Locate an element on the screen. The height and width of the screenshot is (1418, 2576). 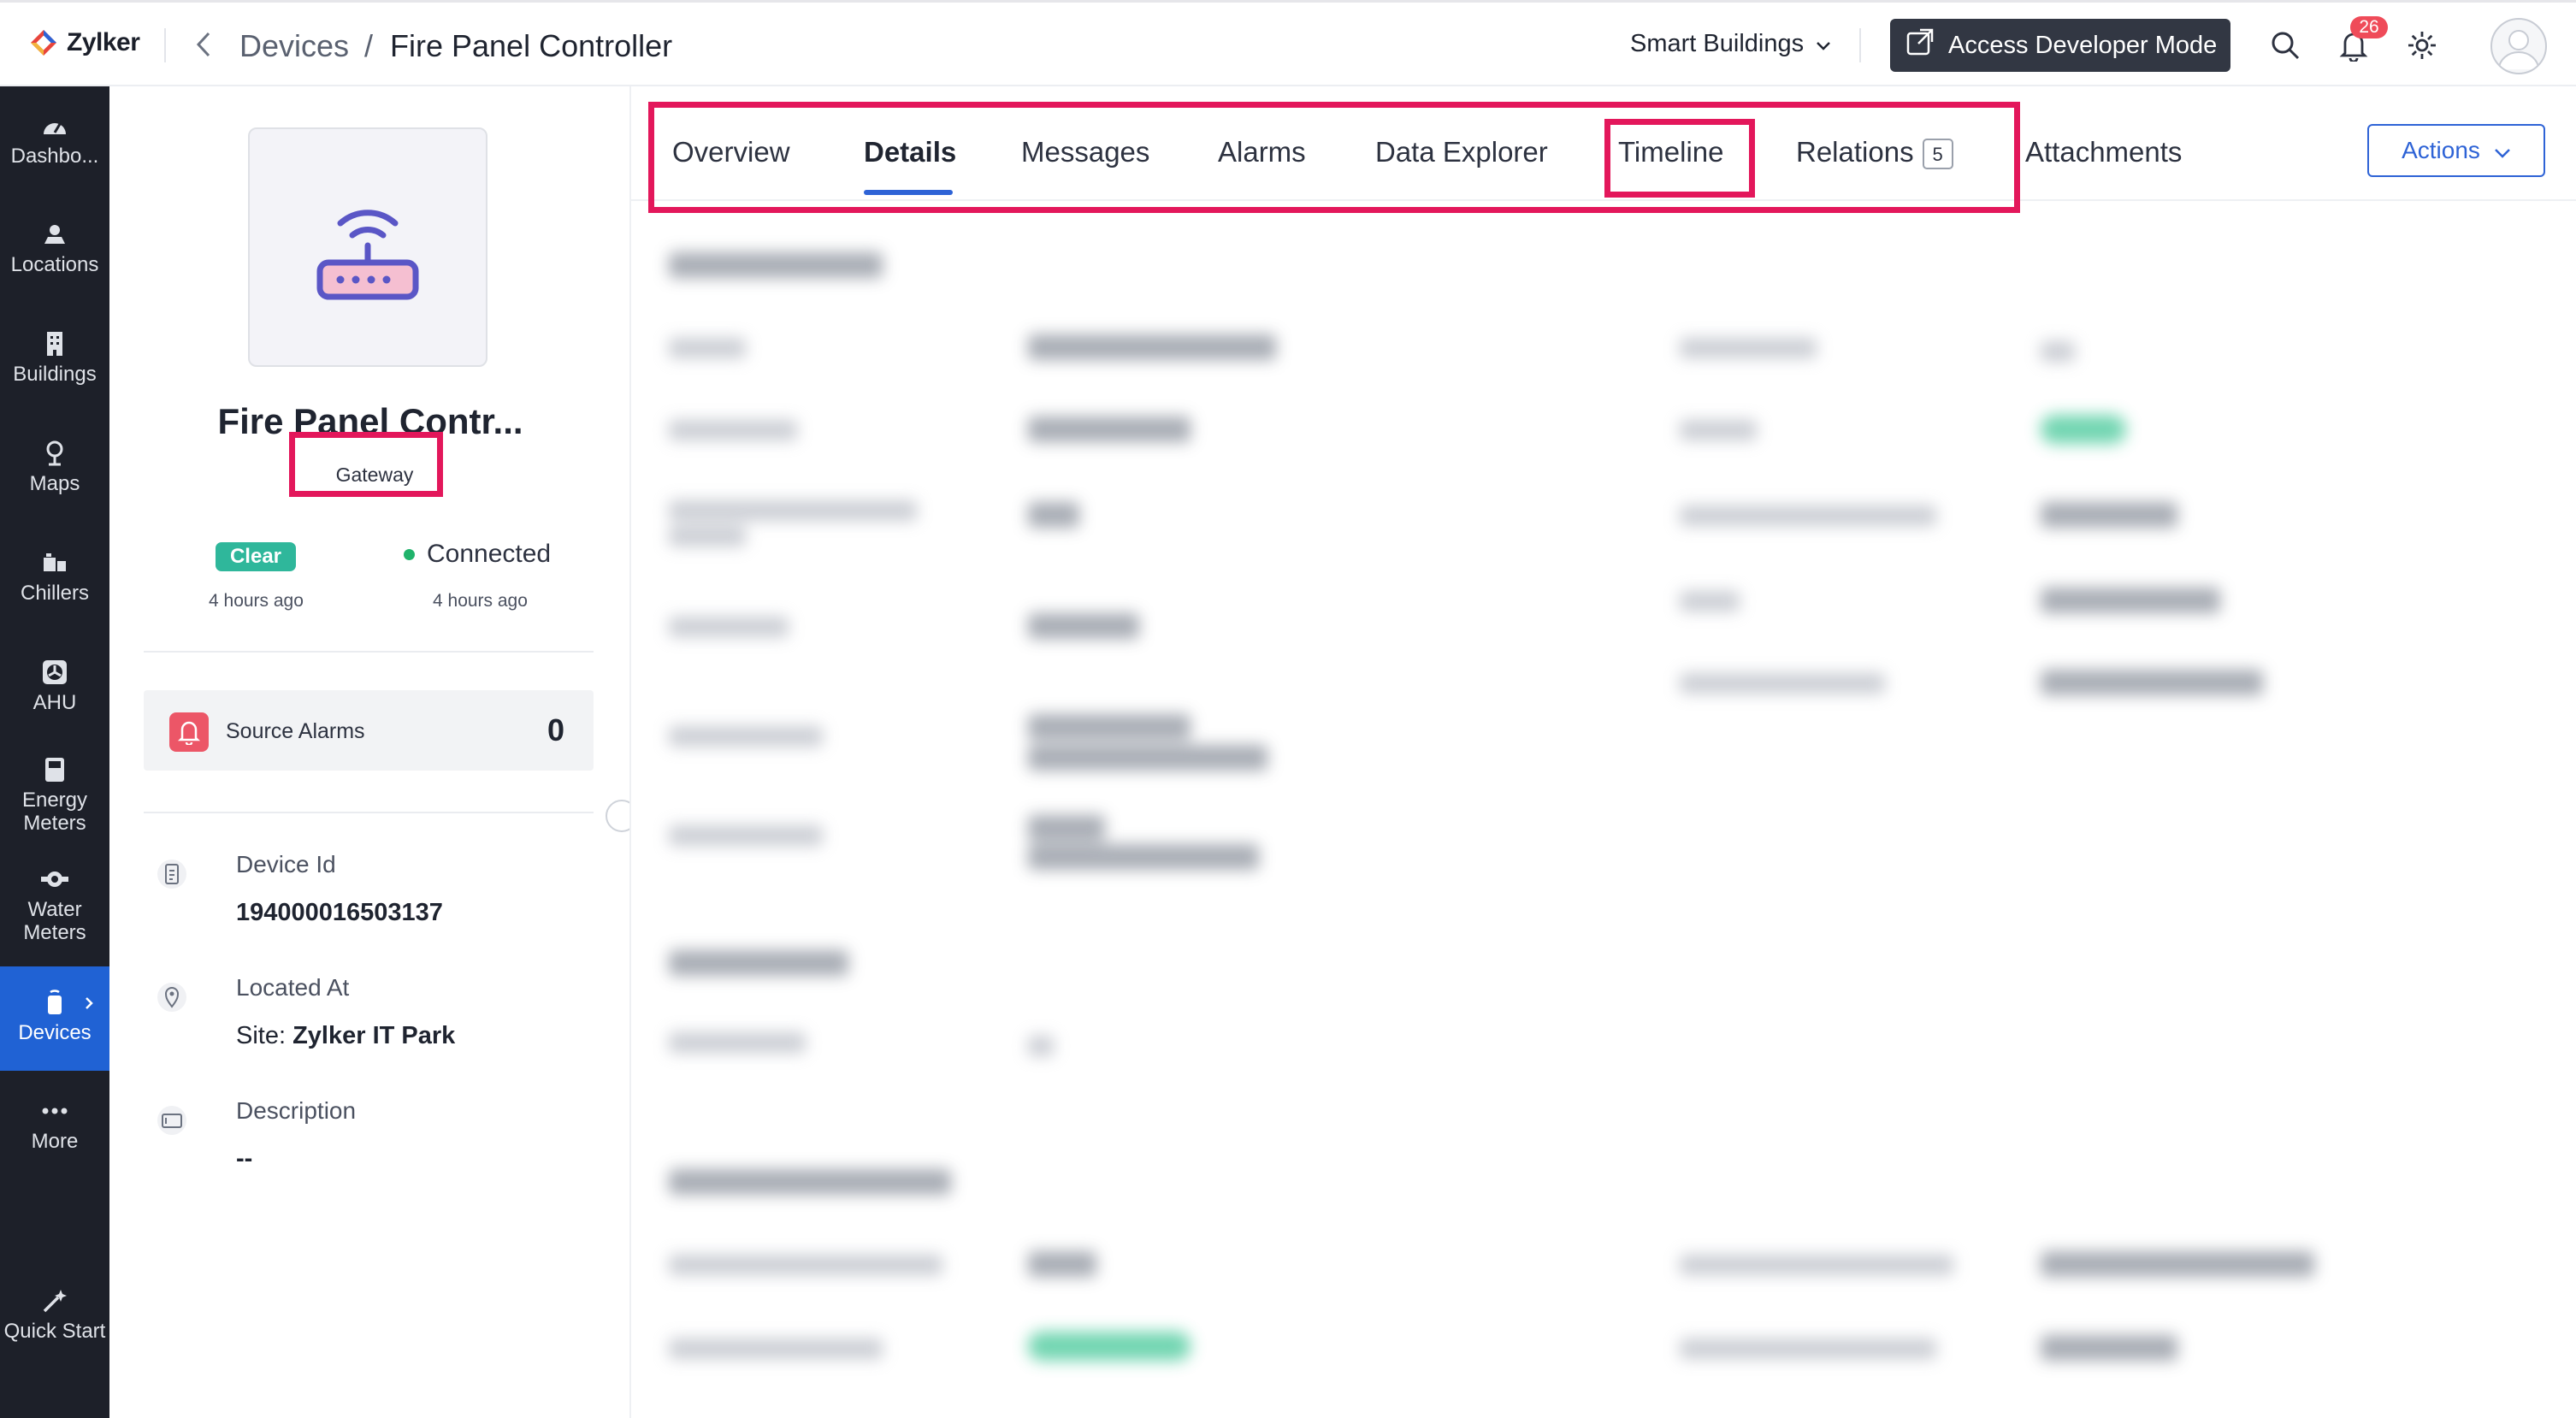
source-alarms-card: Source Alarms 0 is located at coordinates (369, 730).